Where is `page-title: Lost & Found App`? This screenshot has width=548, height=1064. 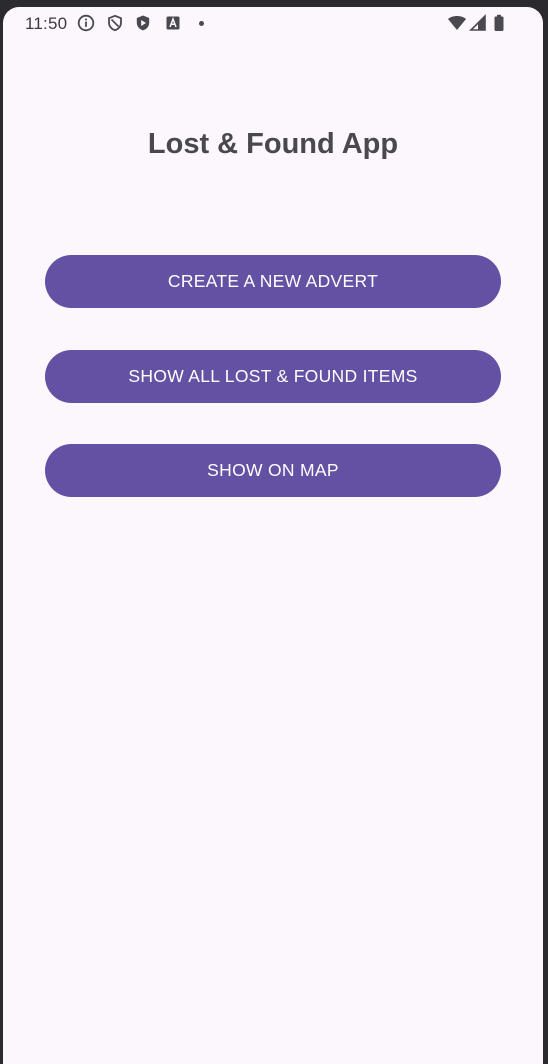 page-title: Lost & Found App is located at coordinates (273, 144).